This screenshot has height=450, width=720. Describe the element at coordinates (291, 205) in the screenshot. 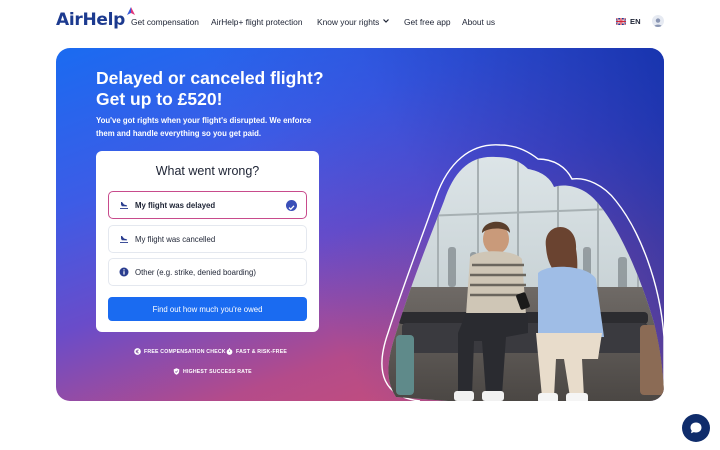

I see `checkmark-icon` at that location.